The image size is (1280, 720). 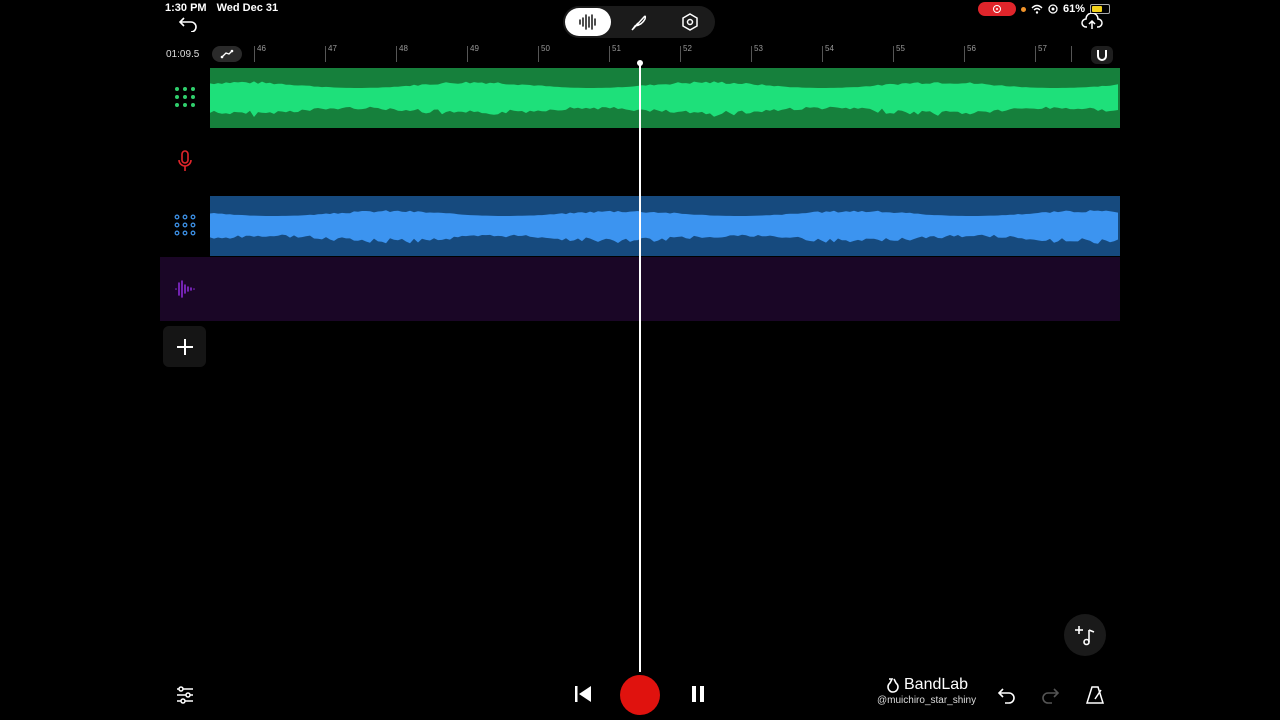 I want to click on bar-number: 51, so click(x=616, y=48).